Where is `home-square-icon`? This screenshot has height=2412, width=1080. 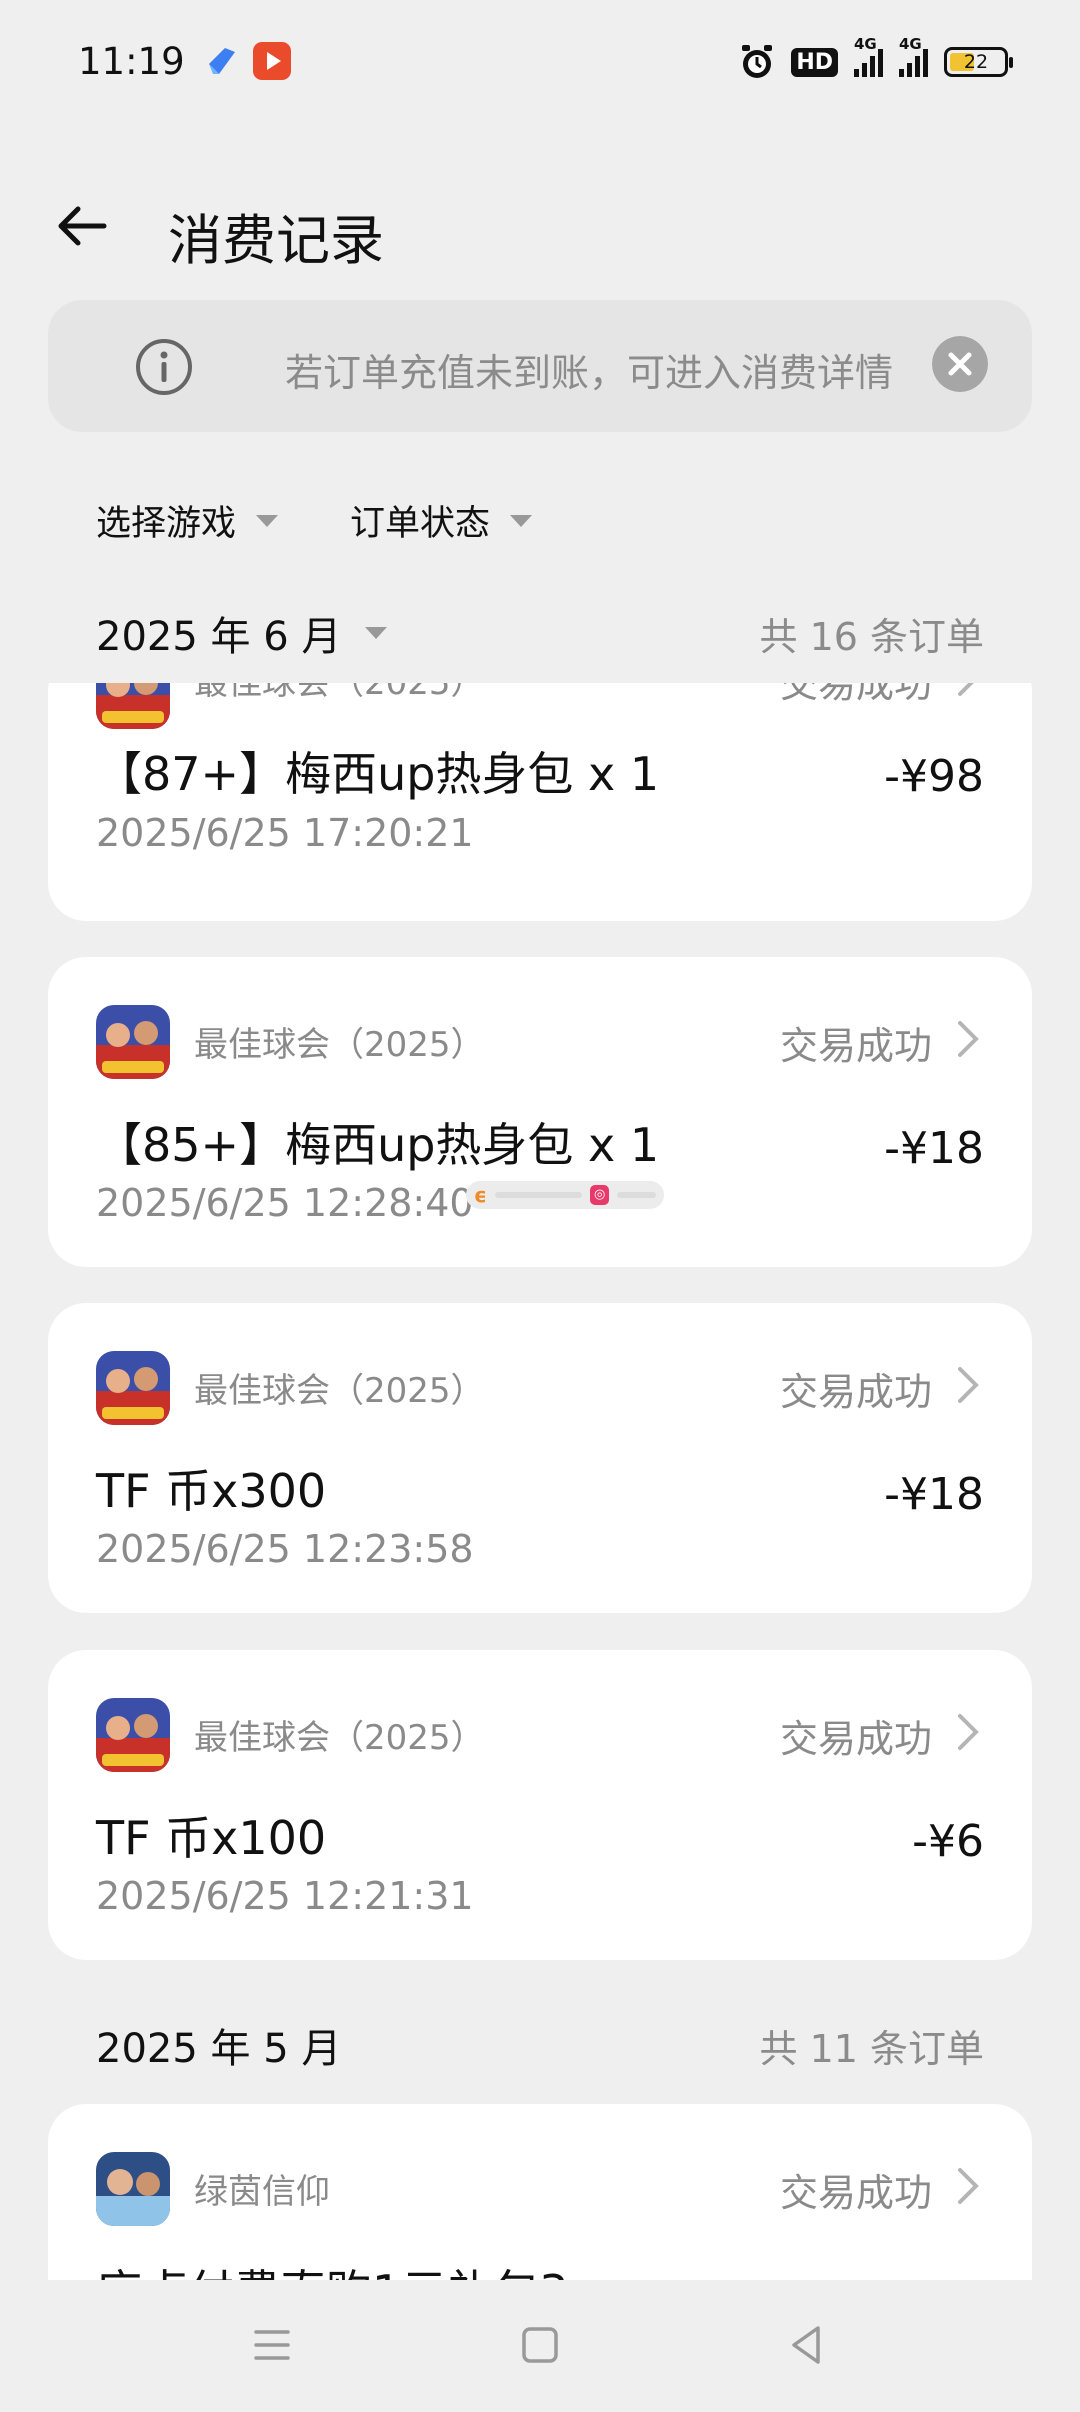 home-square-icon is located at coordinates (540, 2345).